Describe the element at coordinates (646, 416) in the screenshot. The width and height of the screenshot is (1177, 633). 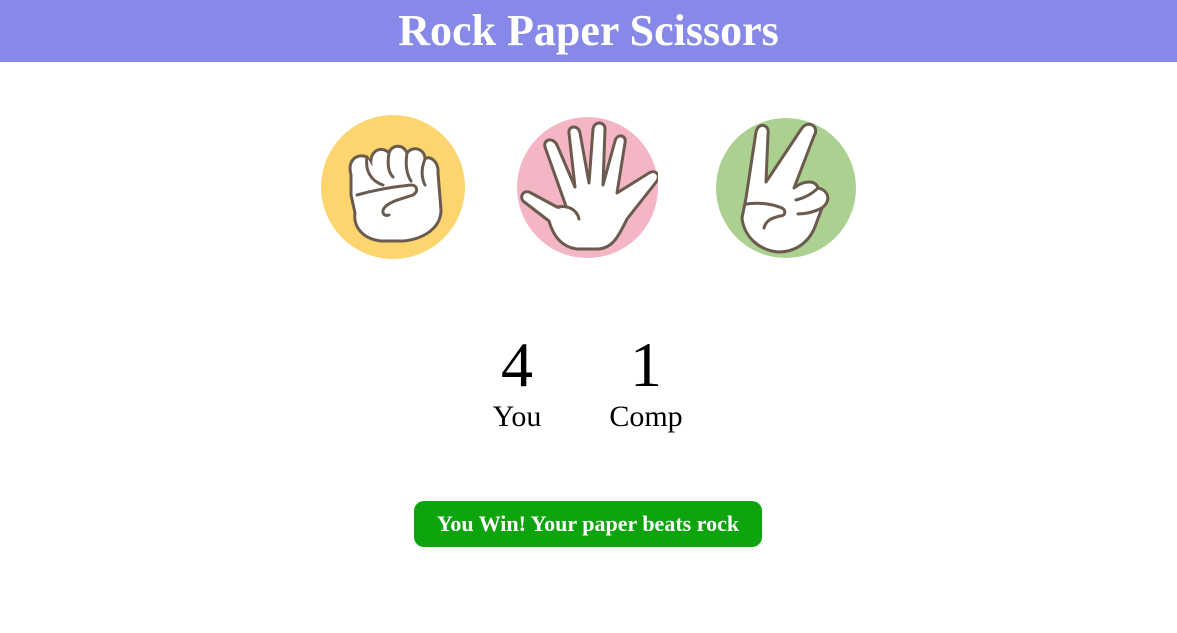
I see `comp-score-label: Comp` at that location.